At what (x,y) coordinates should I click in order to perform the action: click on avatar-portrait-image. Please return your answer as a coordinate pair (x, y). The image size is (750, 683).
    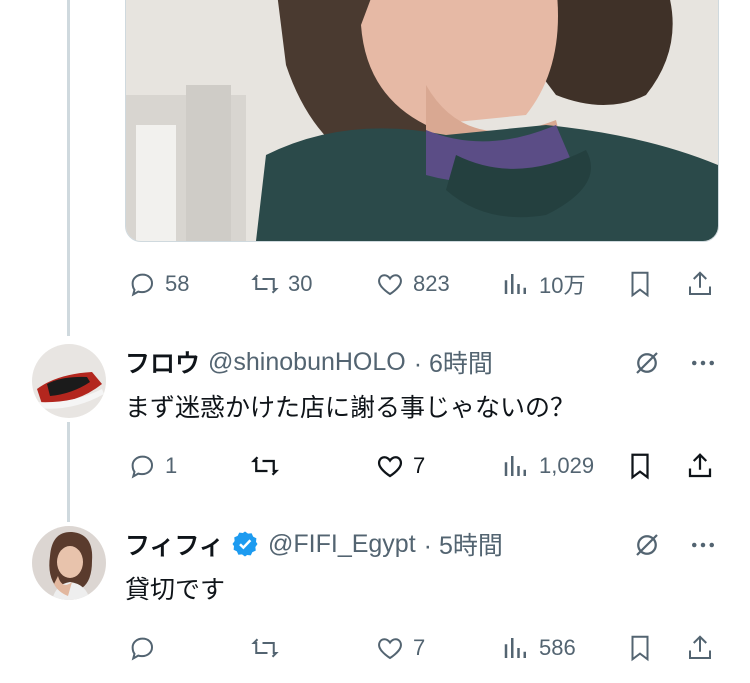
    Looking at the image, I should click on (69, 563).